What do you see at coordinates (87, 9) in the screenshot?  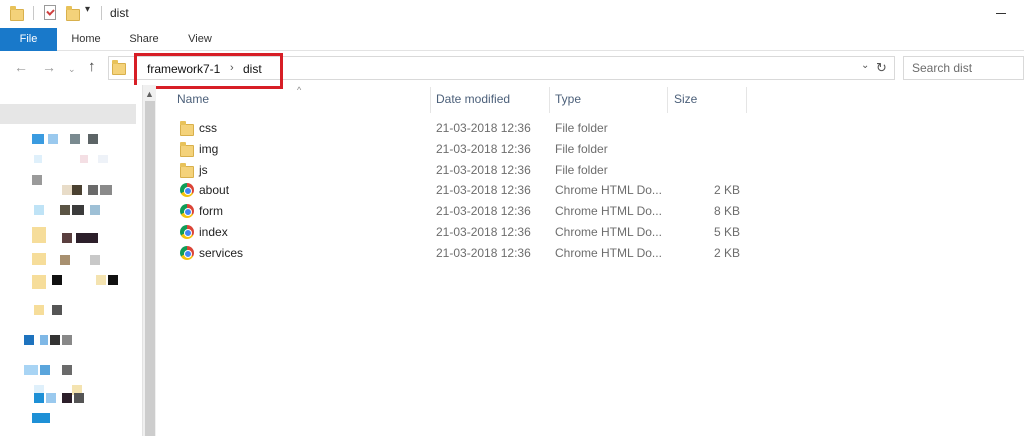 I see `quick-access-dropdown-icon: ▾` at bounding box center [87, 9].